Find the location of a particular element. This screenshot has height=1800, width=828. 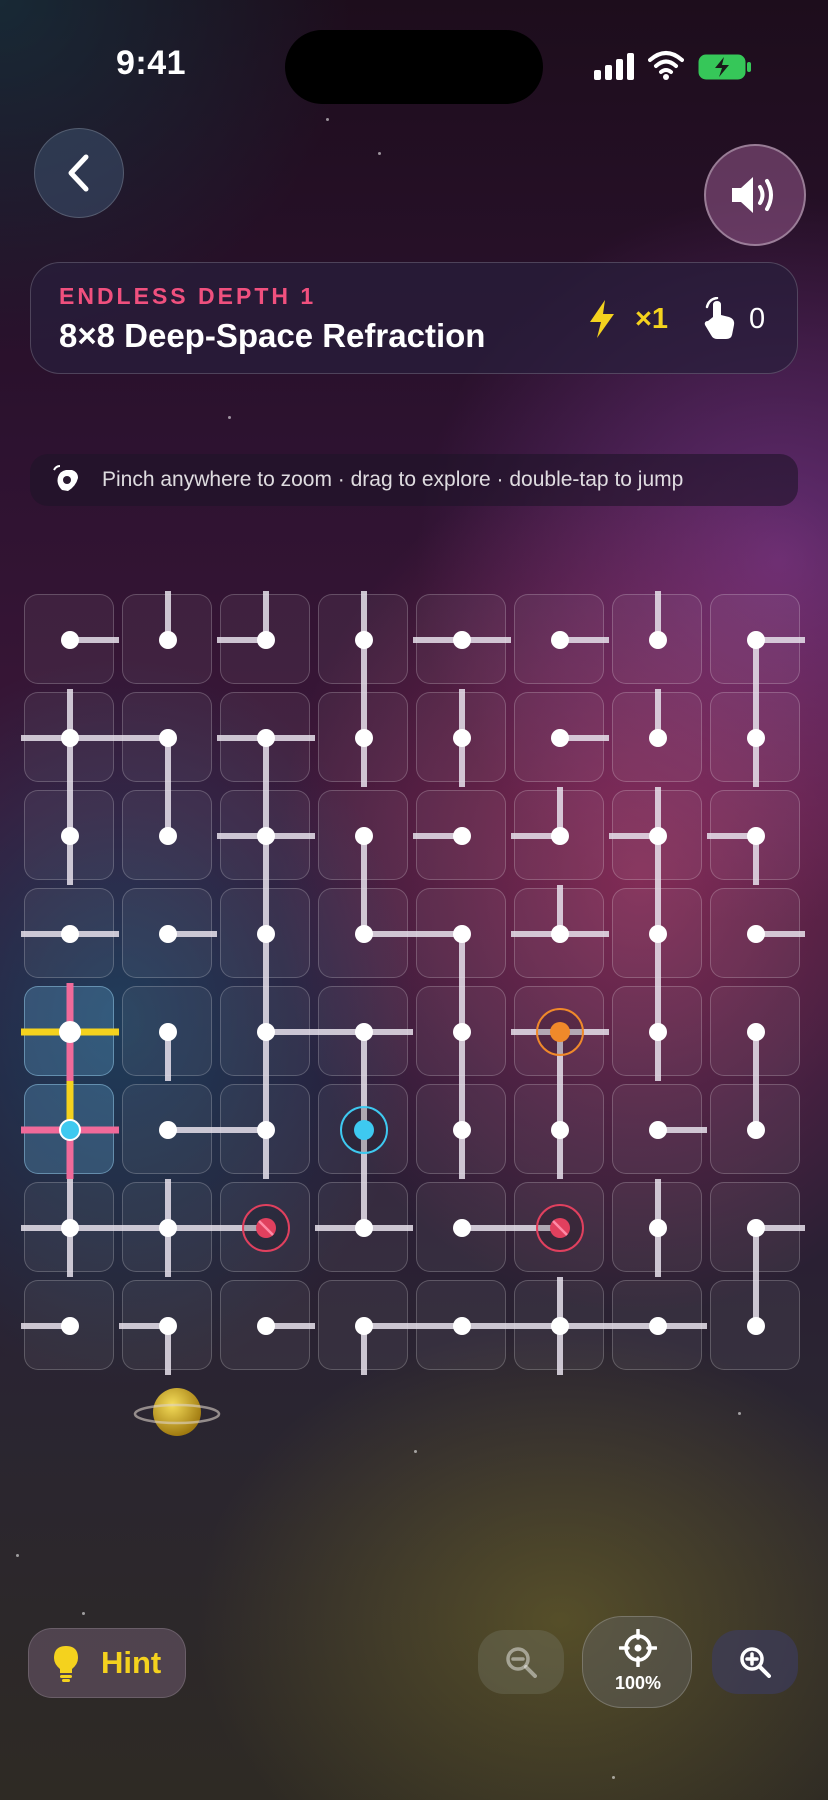

hint-button: Hint is located at coordinates (107, 1663).